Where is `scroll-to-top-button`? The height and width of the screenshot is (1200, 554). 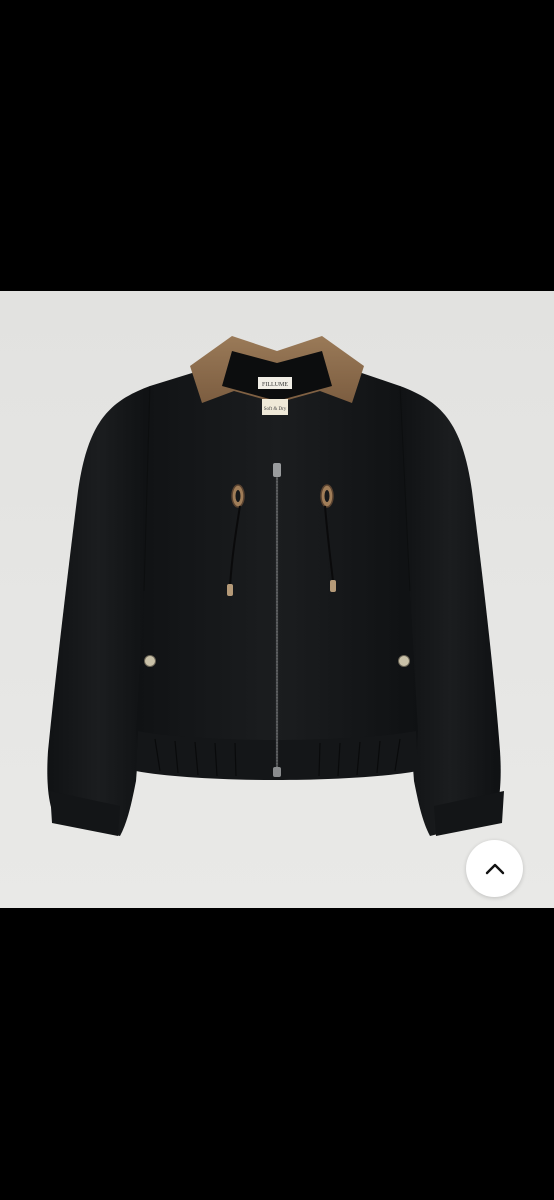
scroll-to-top-button is located at coordinates (494, 868).